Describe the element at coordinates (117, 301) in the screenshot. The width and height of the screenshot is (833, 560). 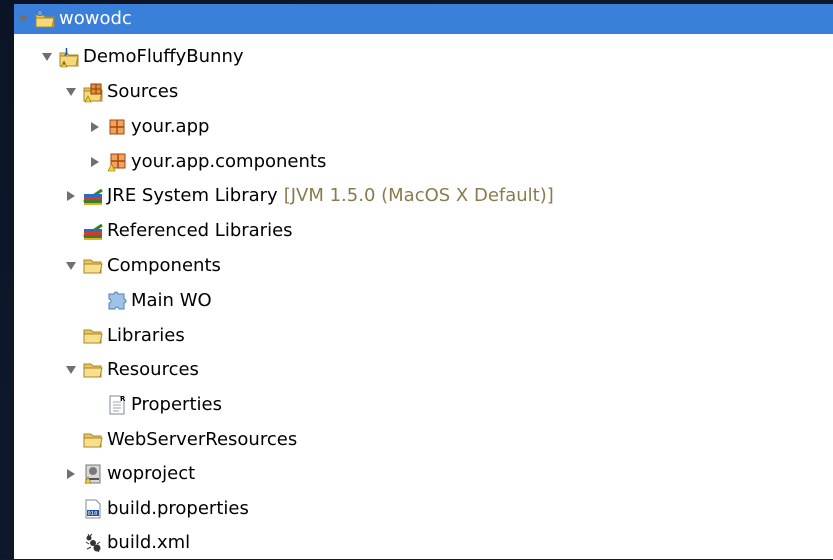
I see `wo-component-icon` at that location.